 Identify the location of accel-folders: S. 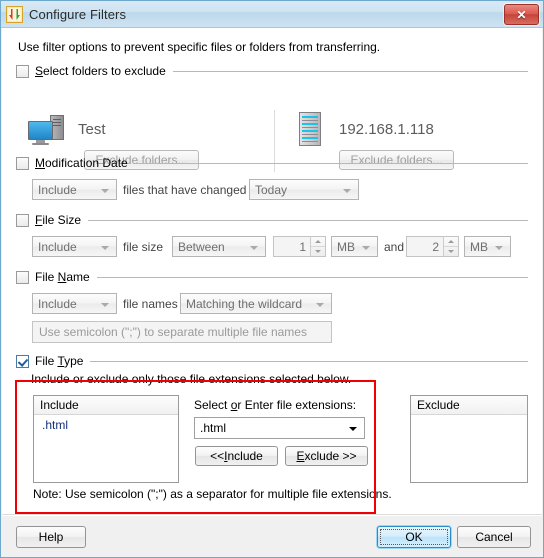
(39, 71).